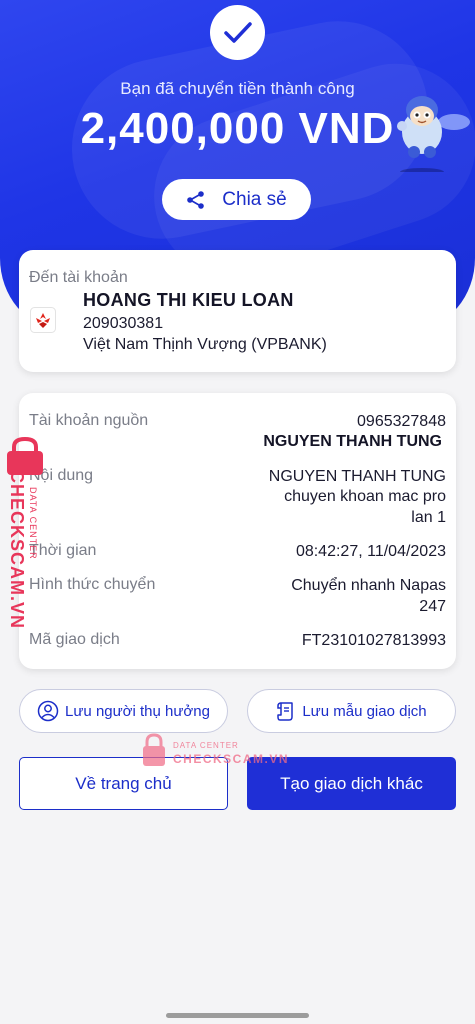  Describe the element at coordinates (137, 711) in the screenshot. I see `save-beneficiary-label: Lưu người thụ hưởng` at that location.